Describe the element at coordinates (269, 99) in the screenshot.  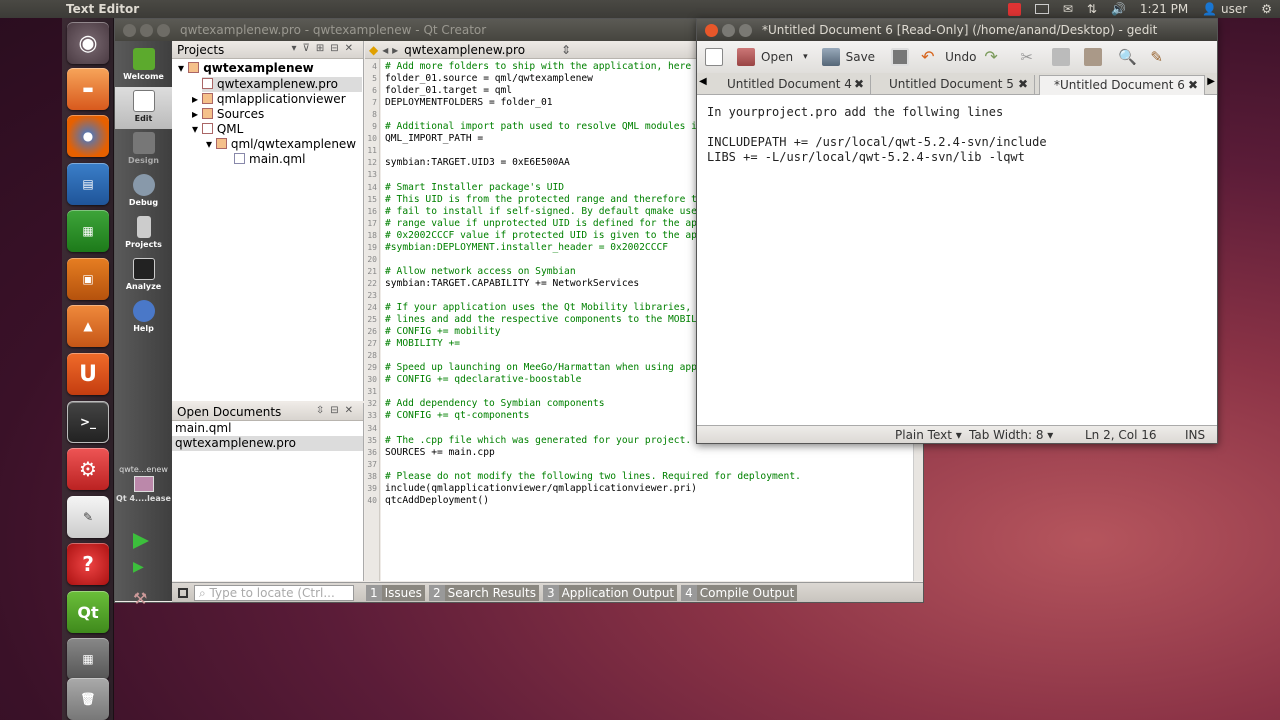
I see `tree-qmlapplicationviewer: ▸ qmlapplicationviewer` at that location.